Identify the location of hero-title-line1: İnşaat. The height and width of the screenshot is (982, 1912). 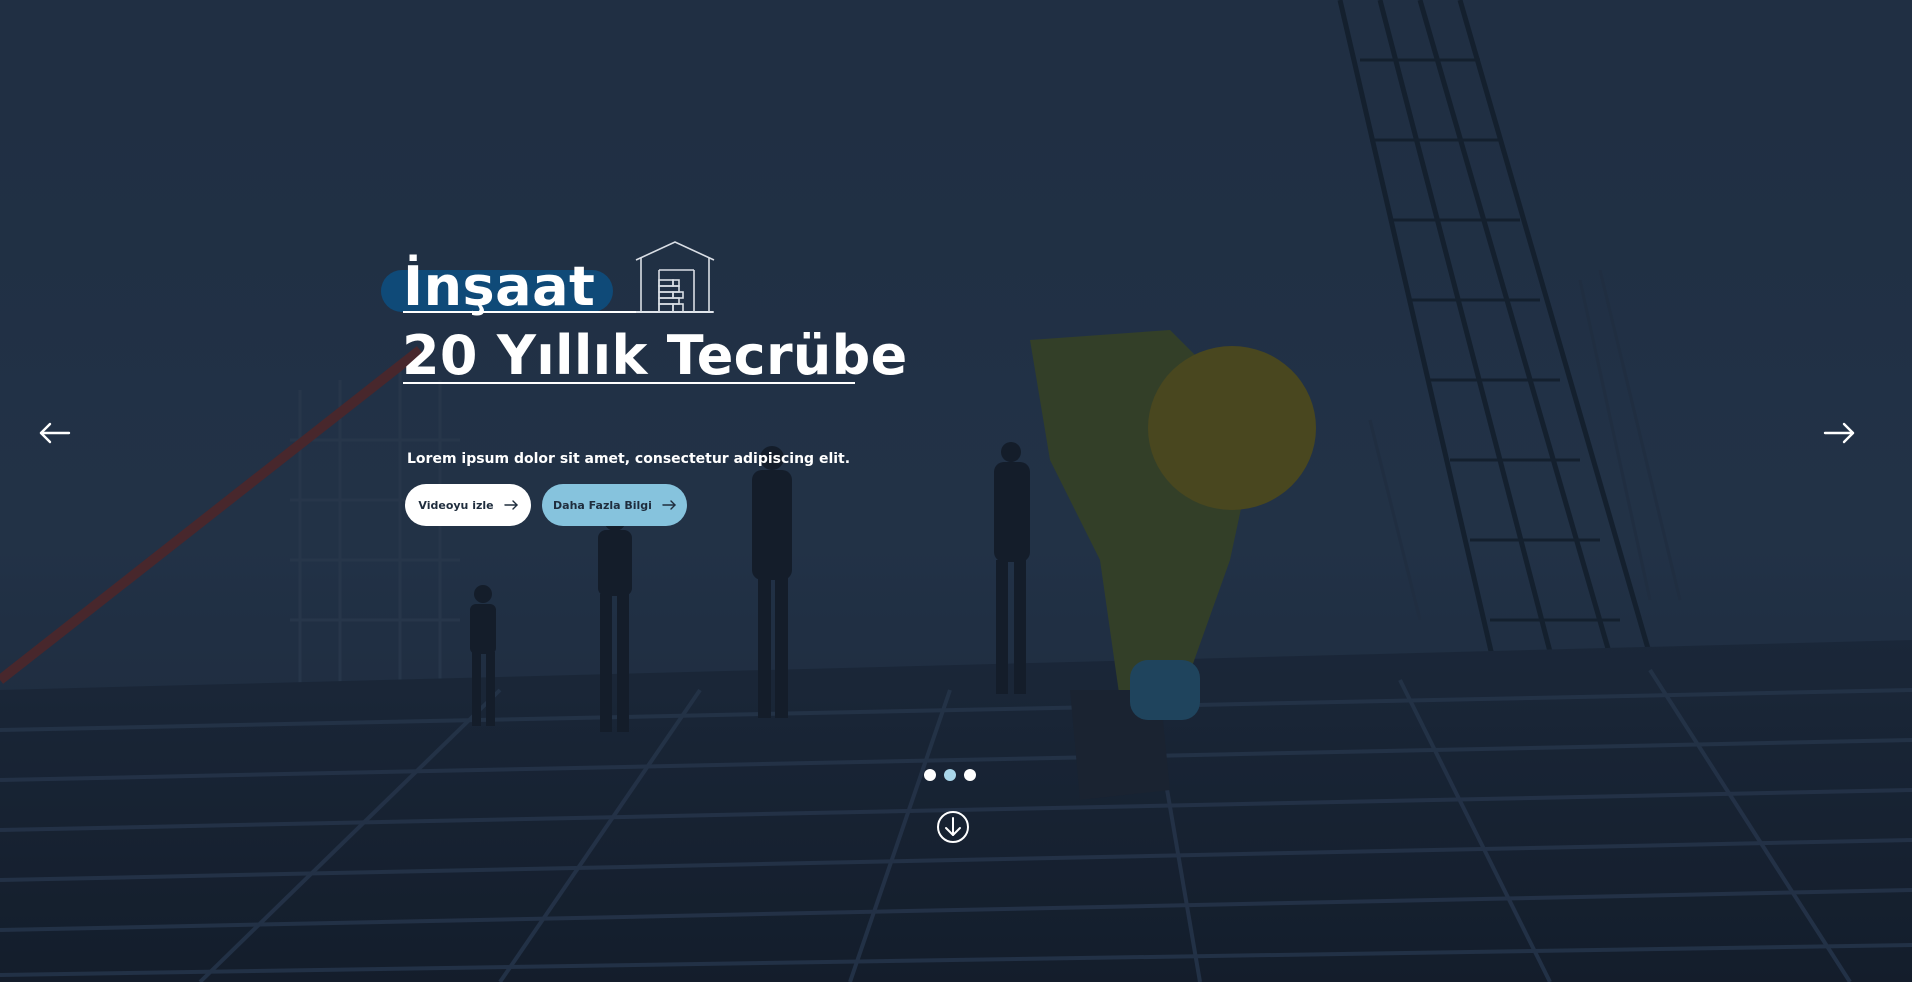
(497, 286).